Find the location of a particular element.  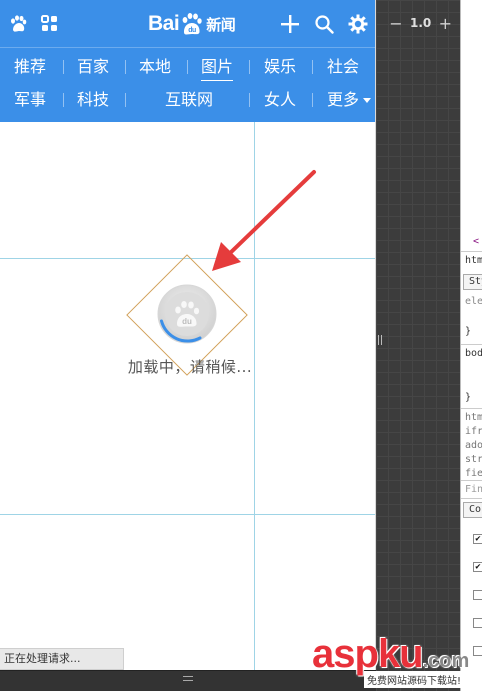

watermark-logo-asp: asp is located at coordinates (345, 654).